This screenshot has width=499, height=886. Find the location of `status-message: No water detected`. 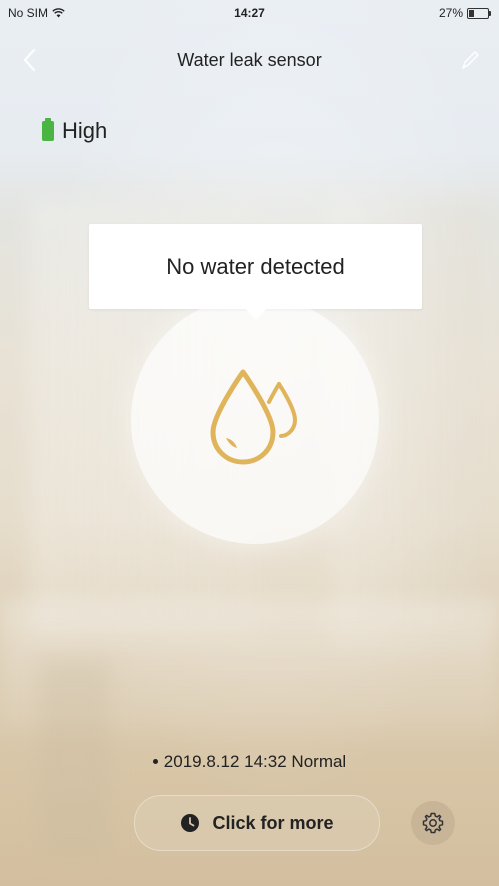

status-message: No water detected is located at coordinates (255, 266).